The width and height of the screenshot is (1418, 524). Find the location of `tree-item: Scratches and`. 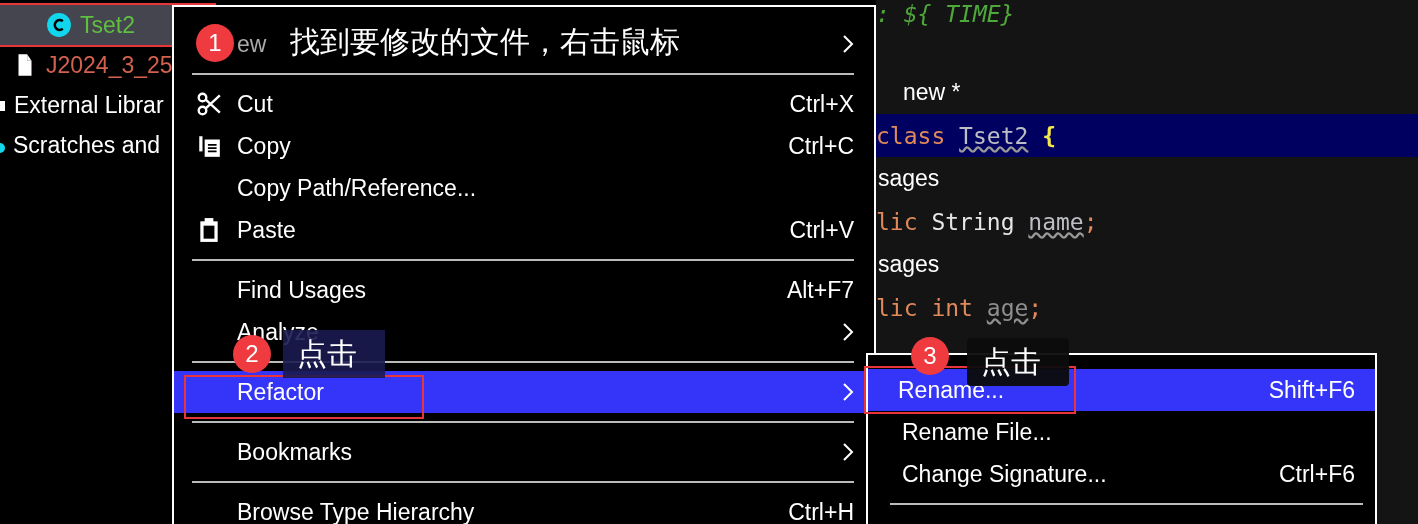

tree-item: Scratches and is located at coordinates (86, 145).